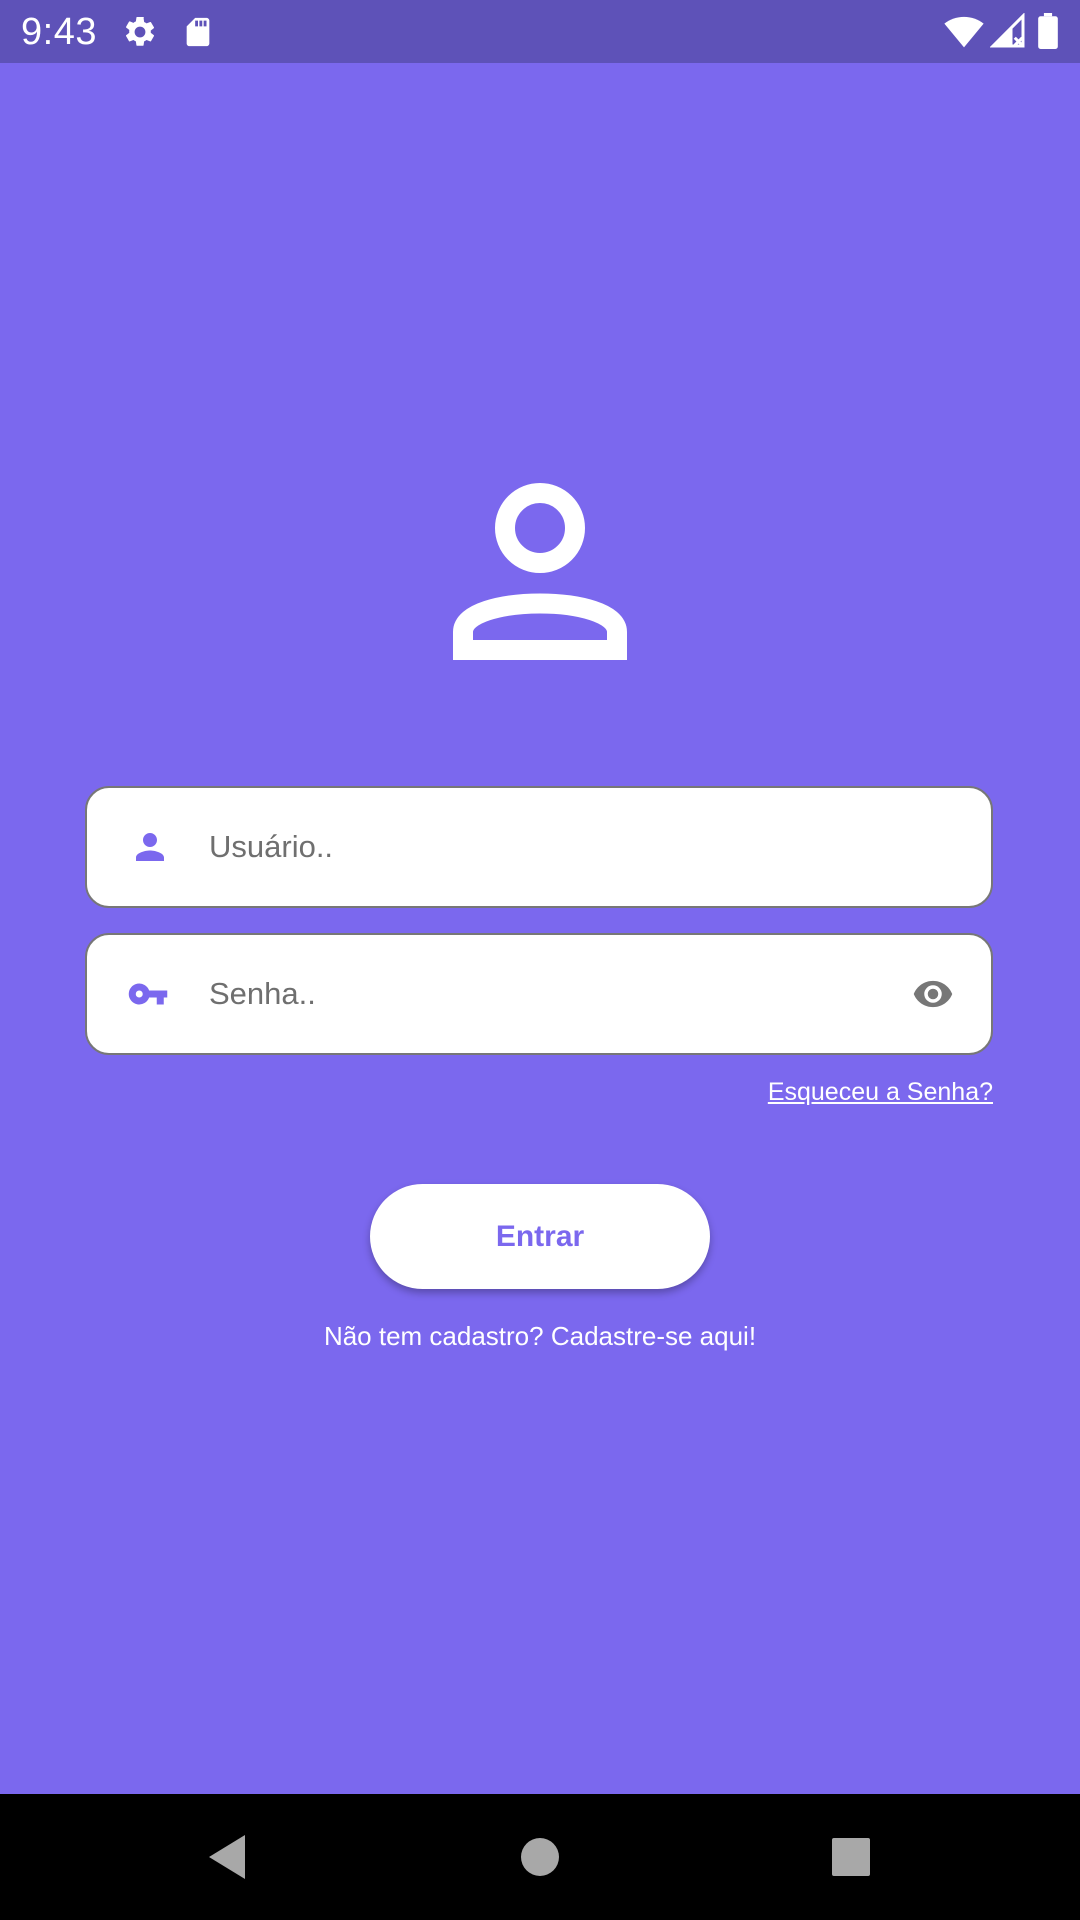 Image resolution: width=1080 pixels, height=1920 pixels. What do you see at coordinates (964, 33) in the screenshot?
I see `wifi-icon` at bounding box center [964, 33].